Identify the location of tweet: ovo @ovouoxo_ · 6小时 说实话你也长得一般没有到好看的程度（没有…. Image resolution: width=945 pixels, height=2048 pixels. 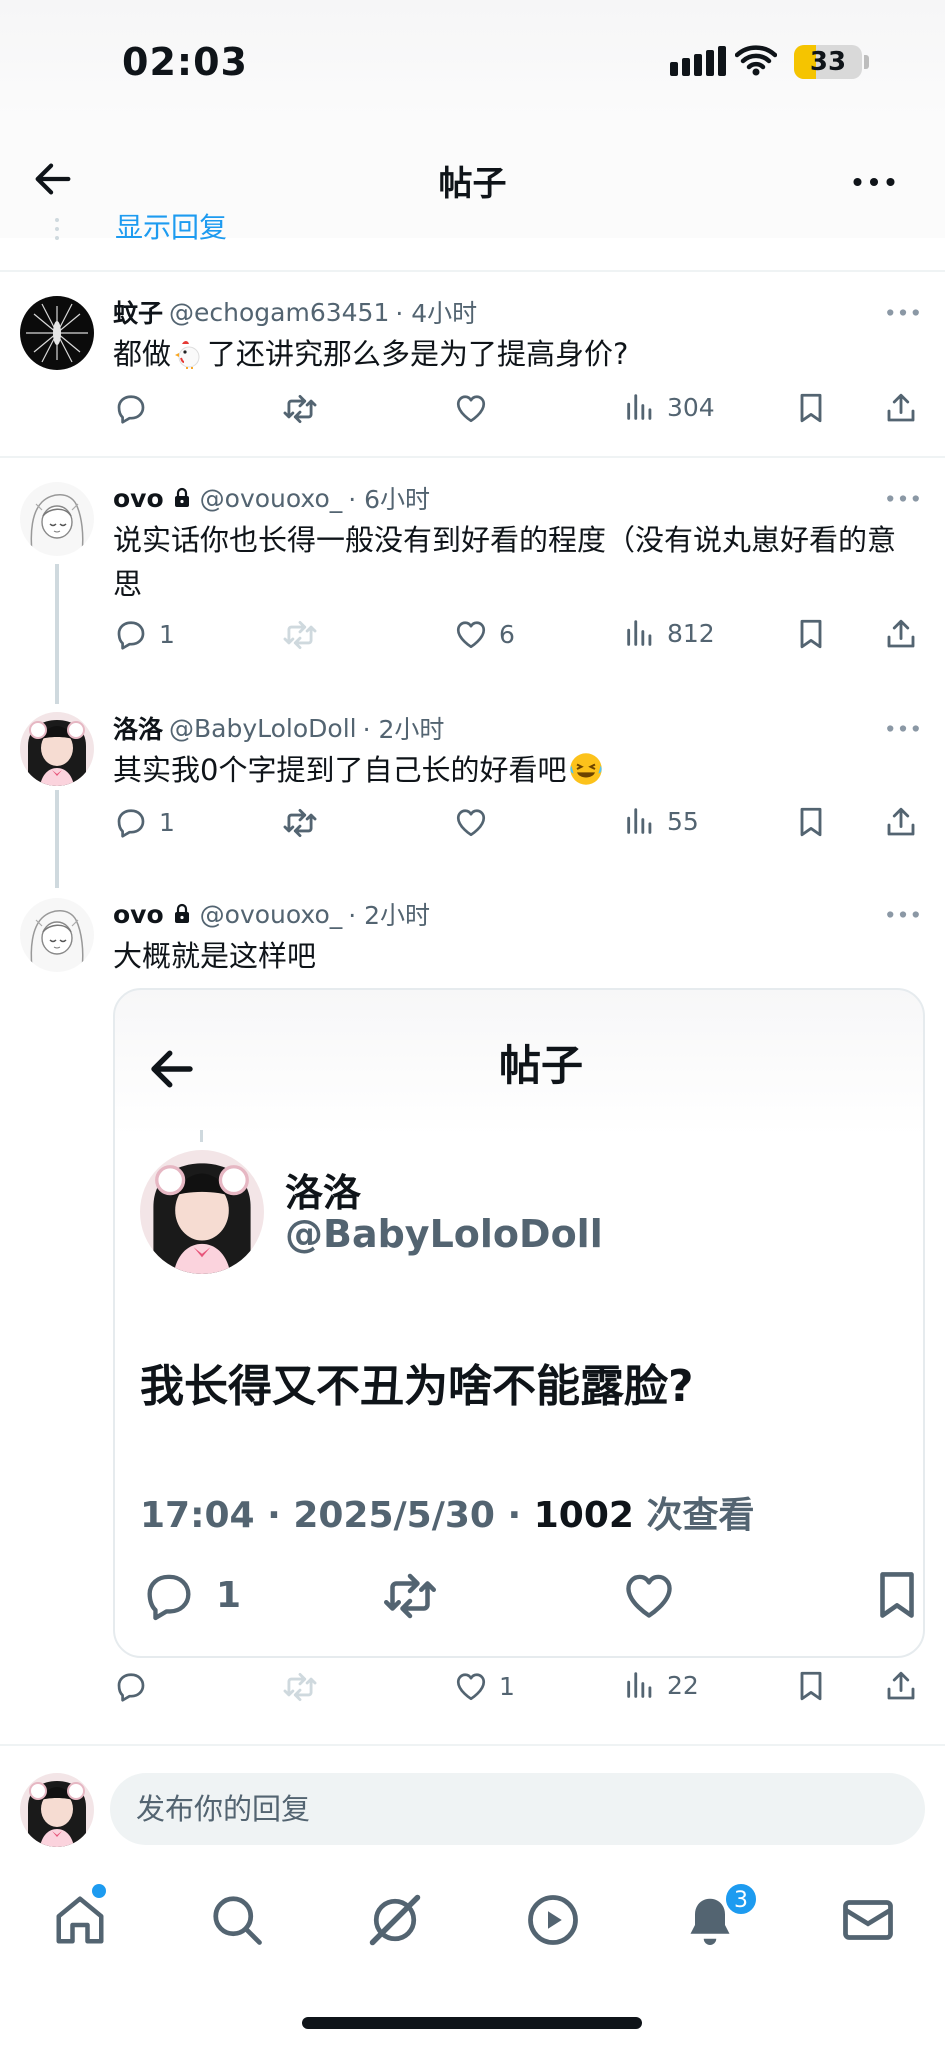
(472, 573).